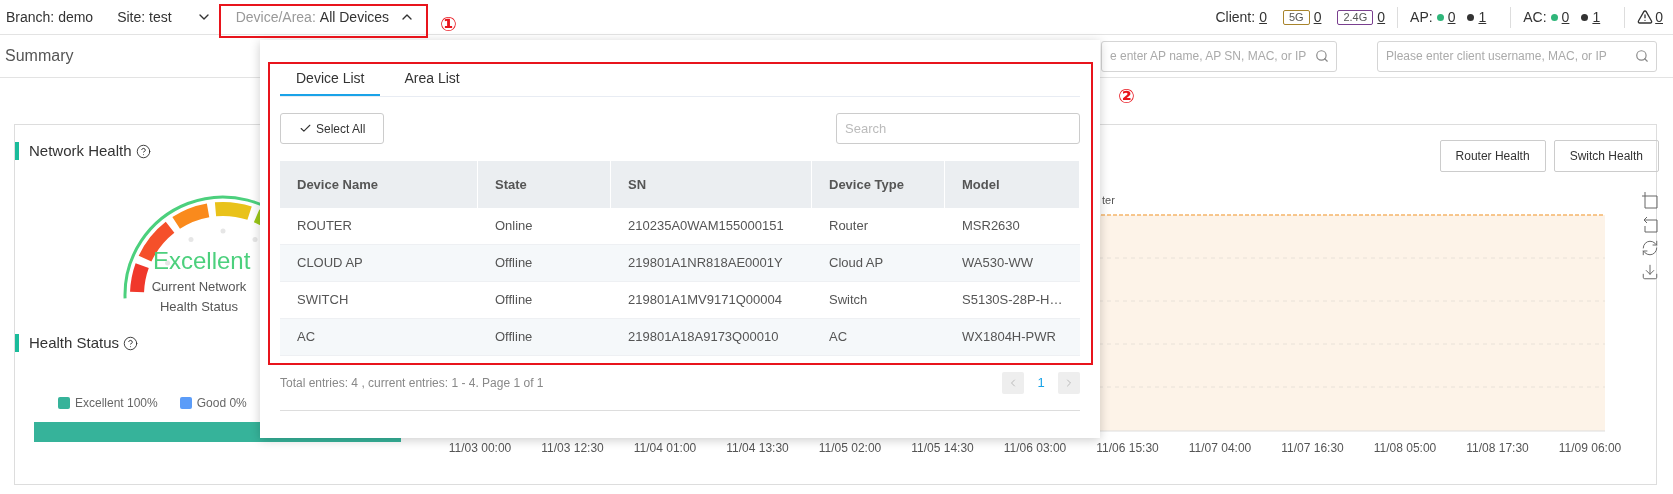 This screenshot has height=494, width=1673. What do you see at coordinates (74, 342) in the screenshot?
I see `health-status-title: Health Status` at bounding box center [74, 342].